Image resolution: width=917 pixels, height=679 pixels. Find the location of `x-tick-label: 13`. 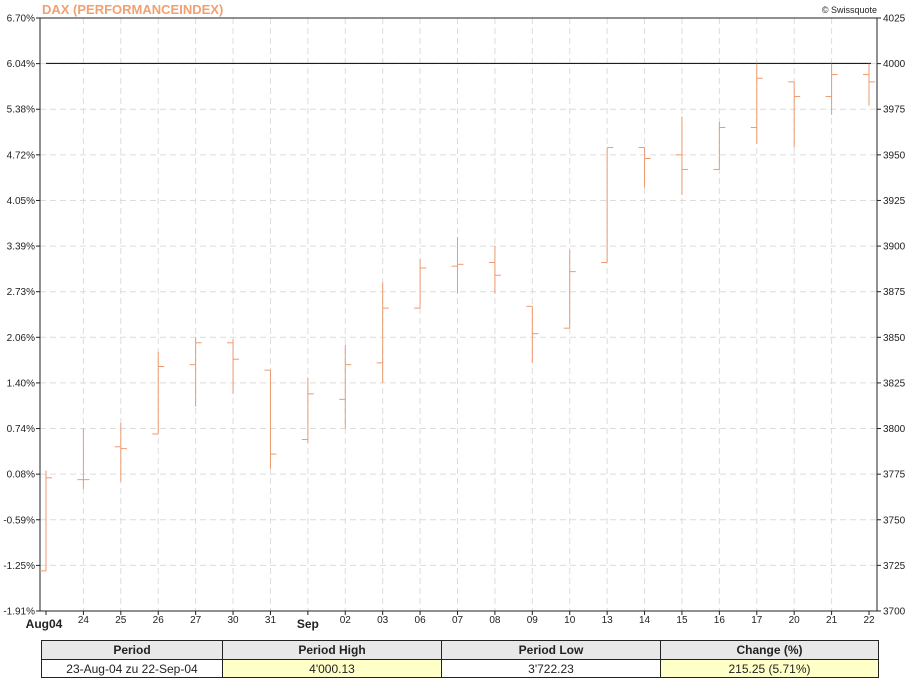

x-tick-label: 13 is located at coordinates (608, 620).